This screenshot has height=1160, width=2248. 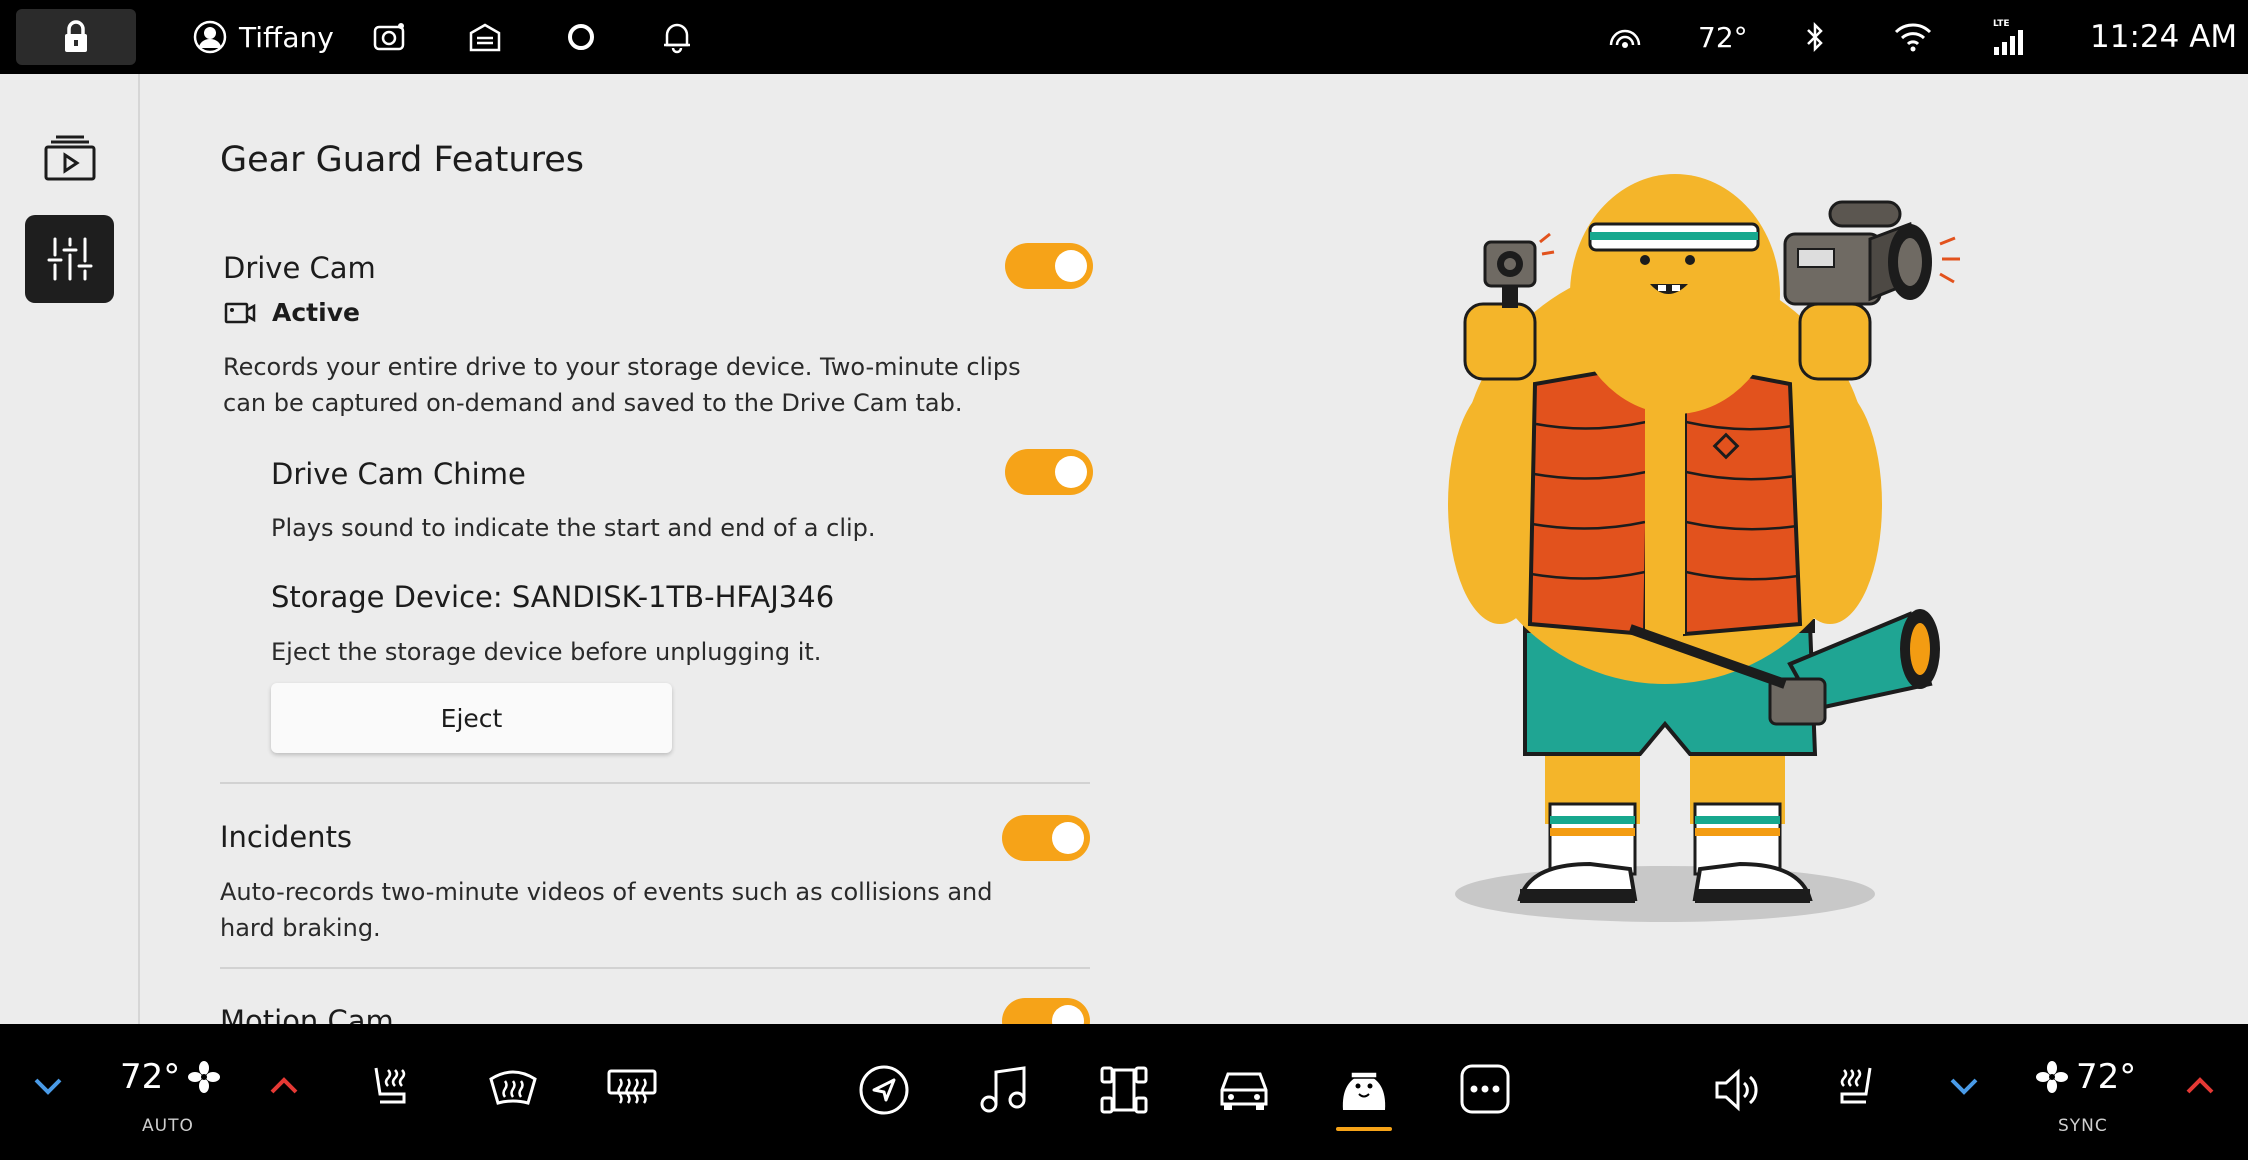 I want to click on drive-cam-status: Active, so click(x=292, y=312).